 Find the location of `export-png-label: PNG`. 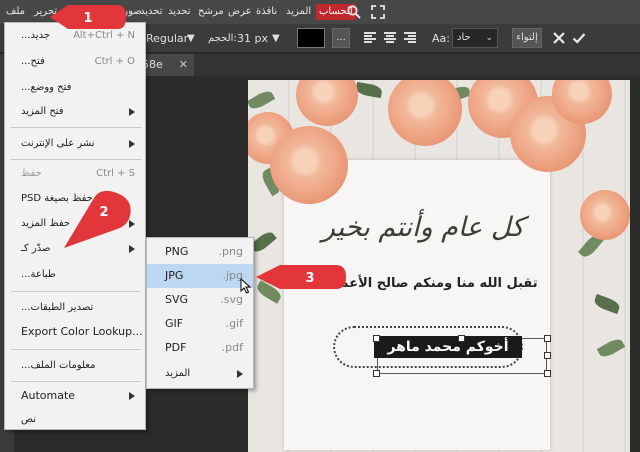

export-png-label: PNG is located at coordinates (177, 251).